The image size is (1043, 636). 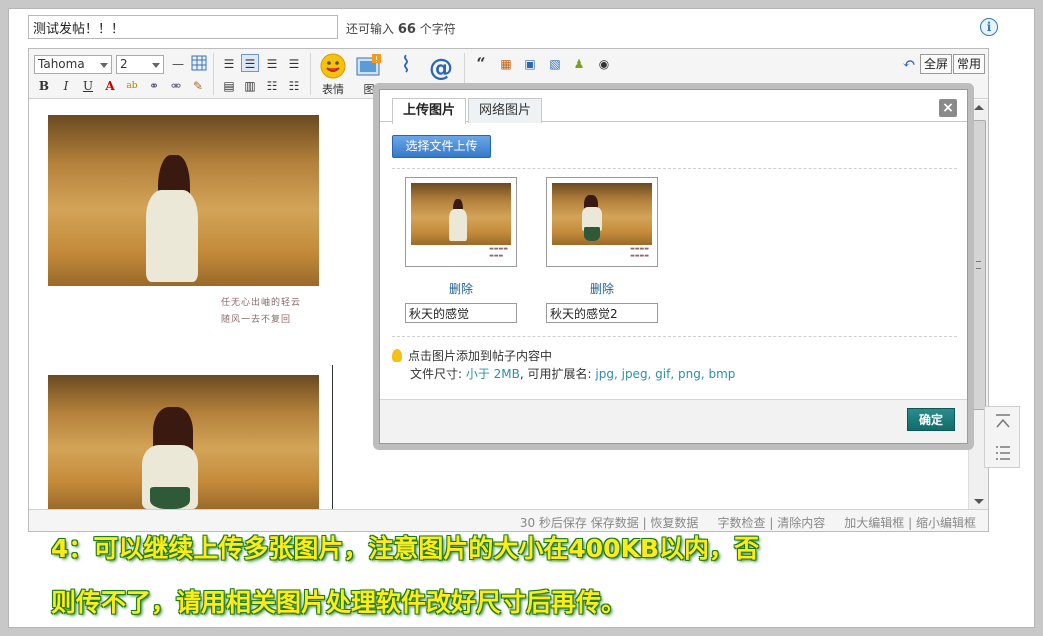 I want to click on lightbulb-icon, so click(x=397, y=355).